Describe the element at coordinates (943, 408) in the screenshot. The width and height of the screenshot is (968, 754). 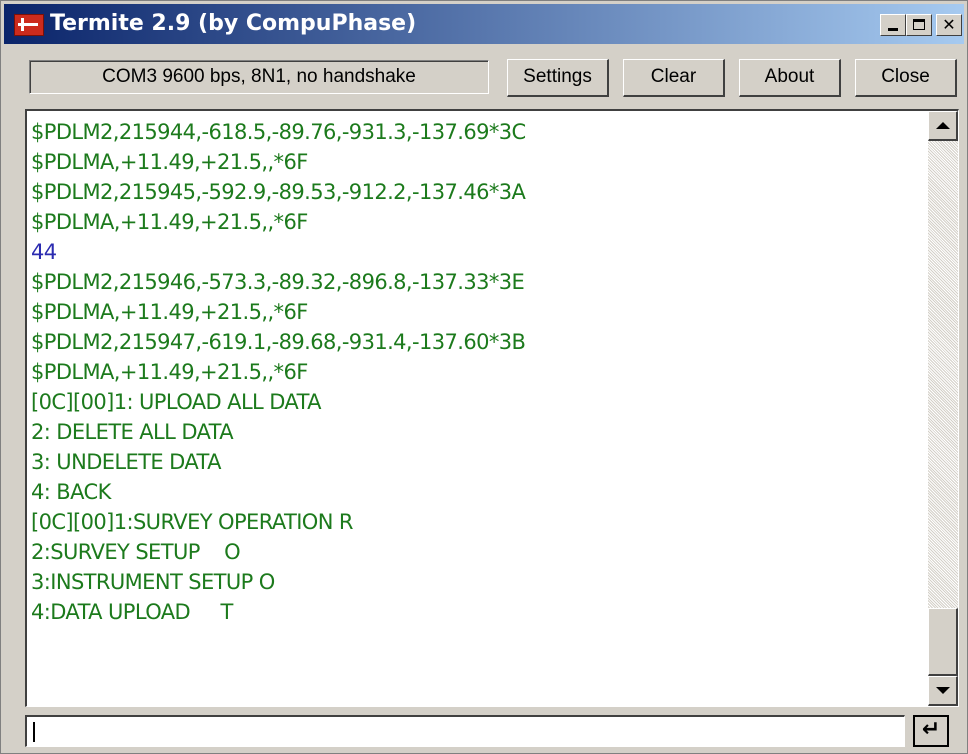
I see `vertical-scrollbar` at that location.